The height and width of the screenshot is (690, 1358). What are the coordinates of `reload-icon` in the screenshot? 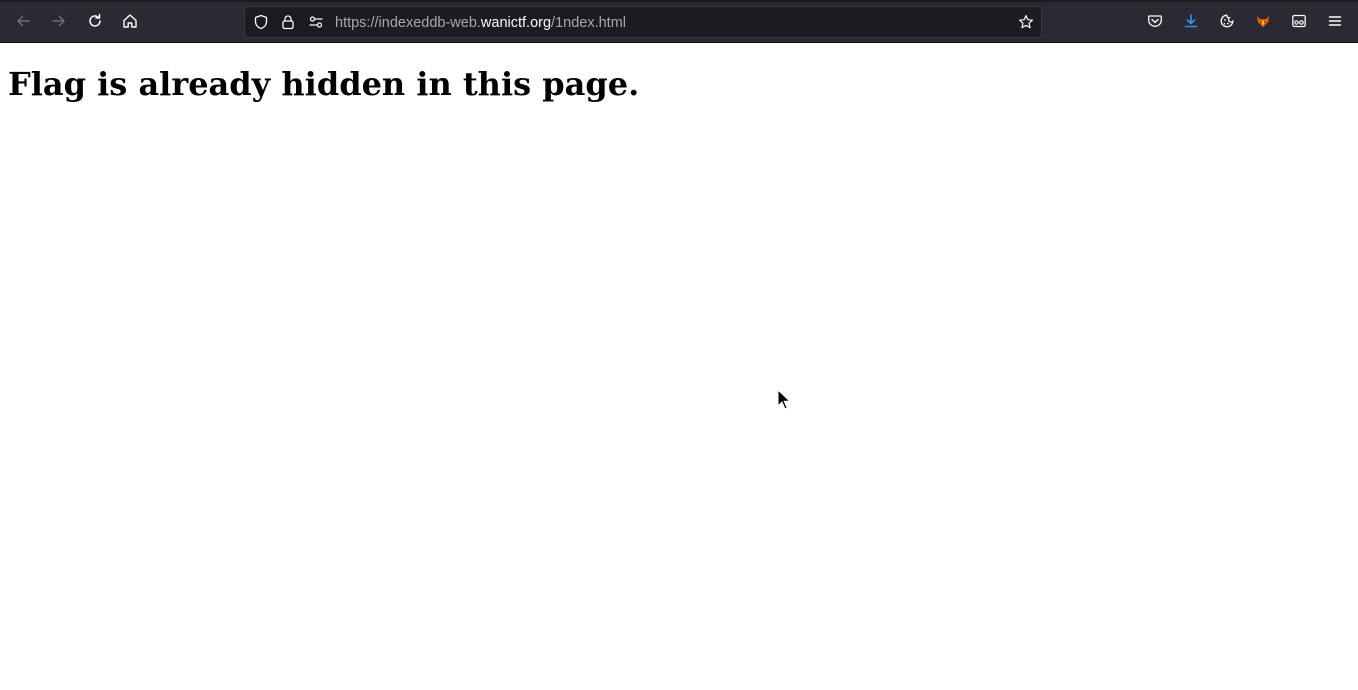 It's located at (95, 20).